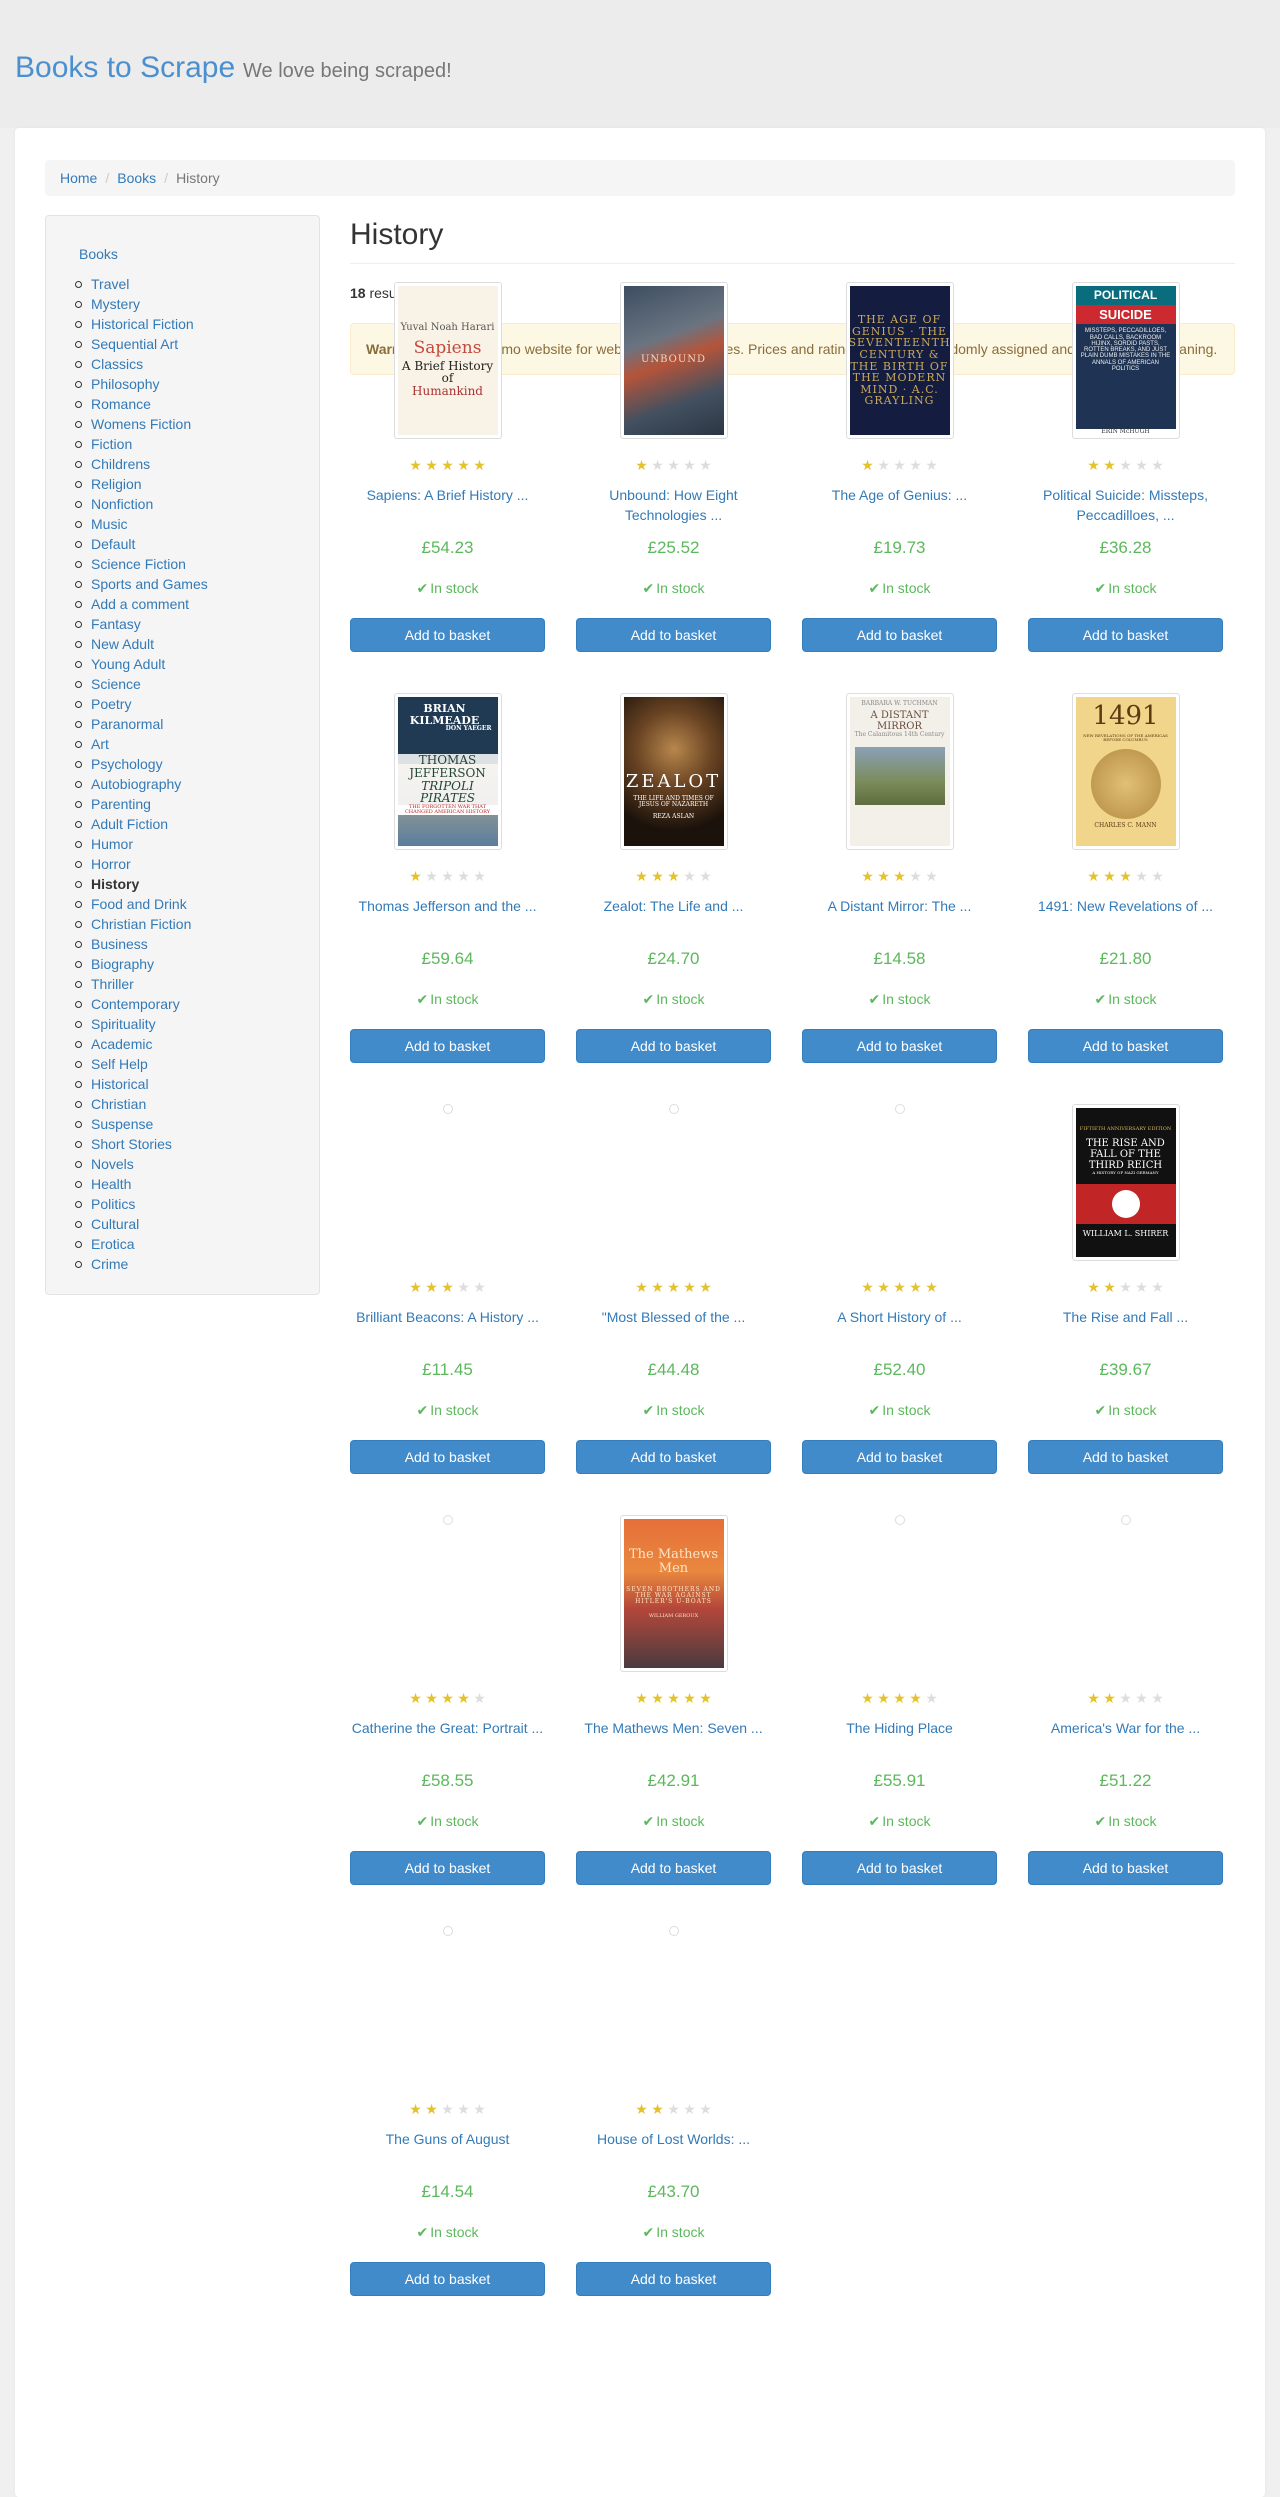  Describe the element at coordinates (127, 724) in the screenshot. I see `sidebar-item-label: Paranormal` at that location.